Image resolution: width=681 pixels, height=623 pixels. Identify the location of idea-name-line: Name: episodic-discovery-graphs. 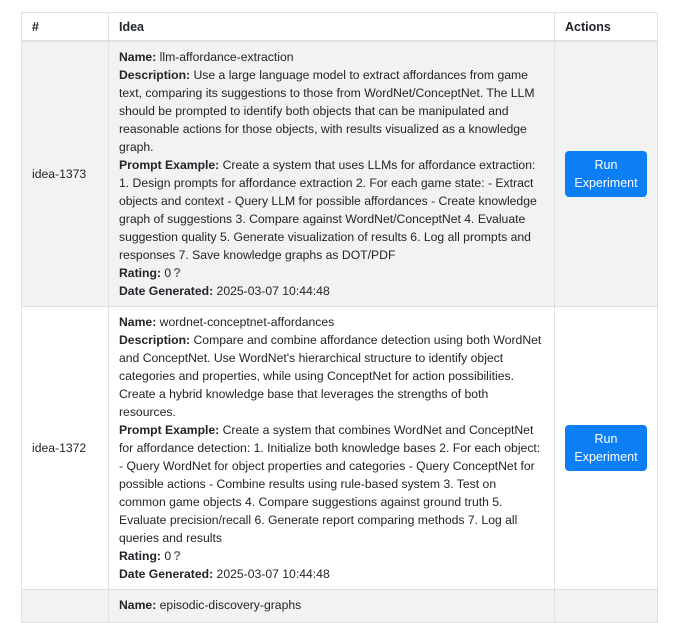
(331, 605).